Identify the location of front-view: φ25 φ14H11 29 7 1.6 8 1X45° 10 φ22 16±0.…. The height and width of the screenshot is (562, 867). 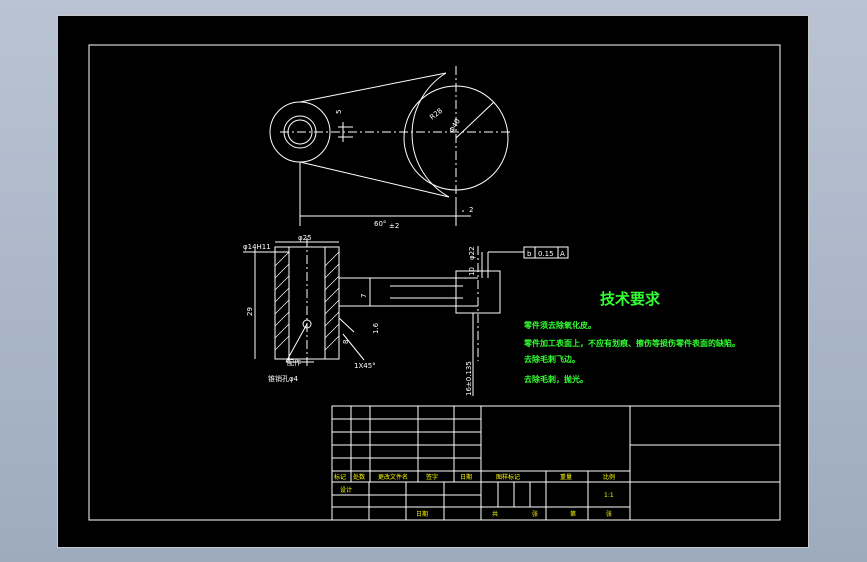
(406, 315).